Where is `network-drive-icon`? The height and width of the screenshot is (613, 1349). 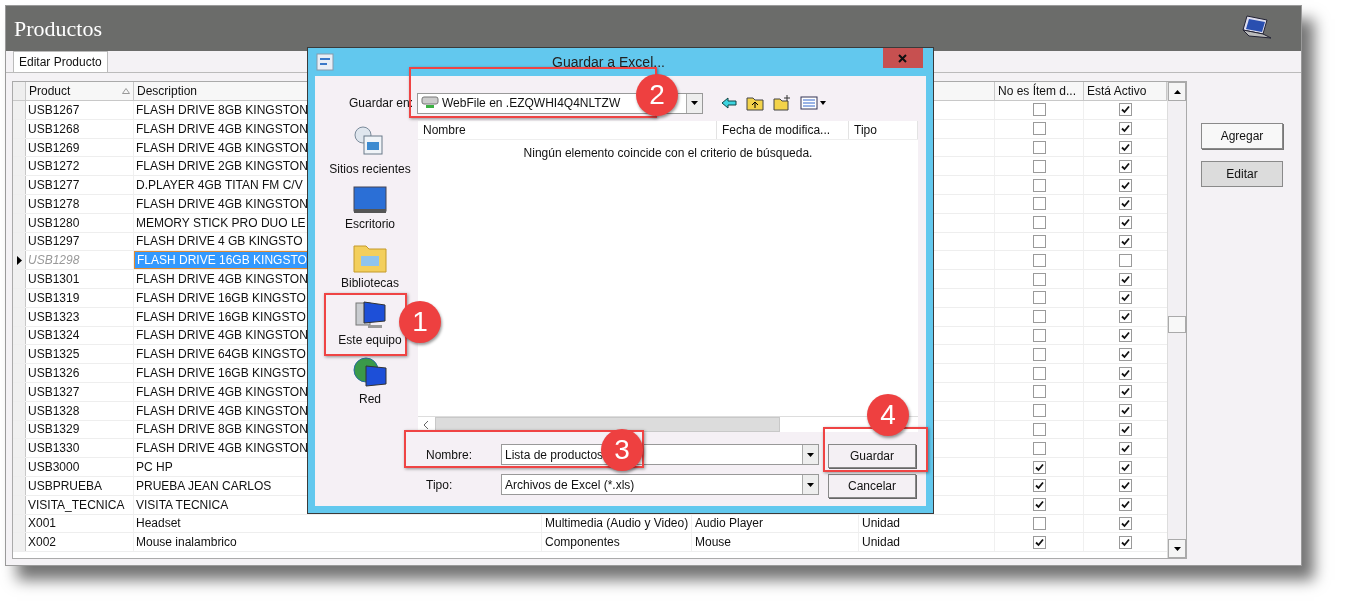 network-drive-icon is located at coordinates (430, 103).